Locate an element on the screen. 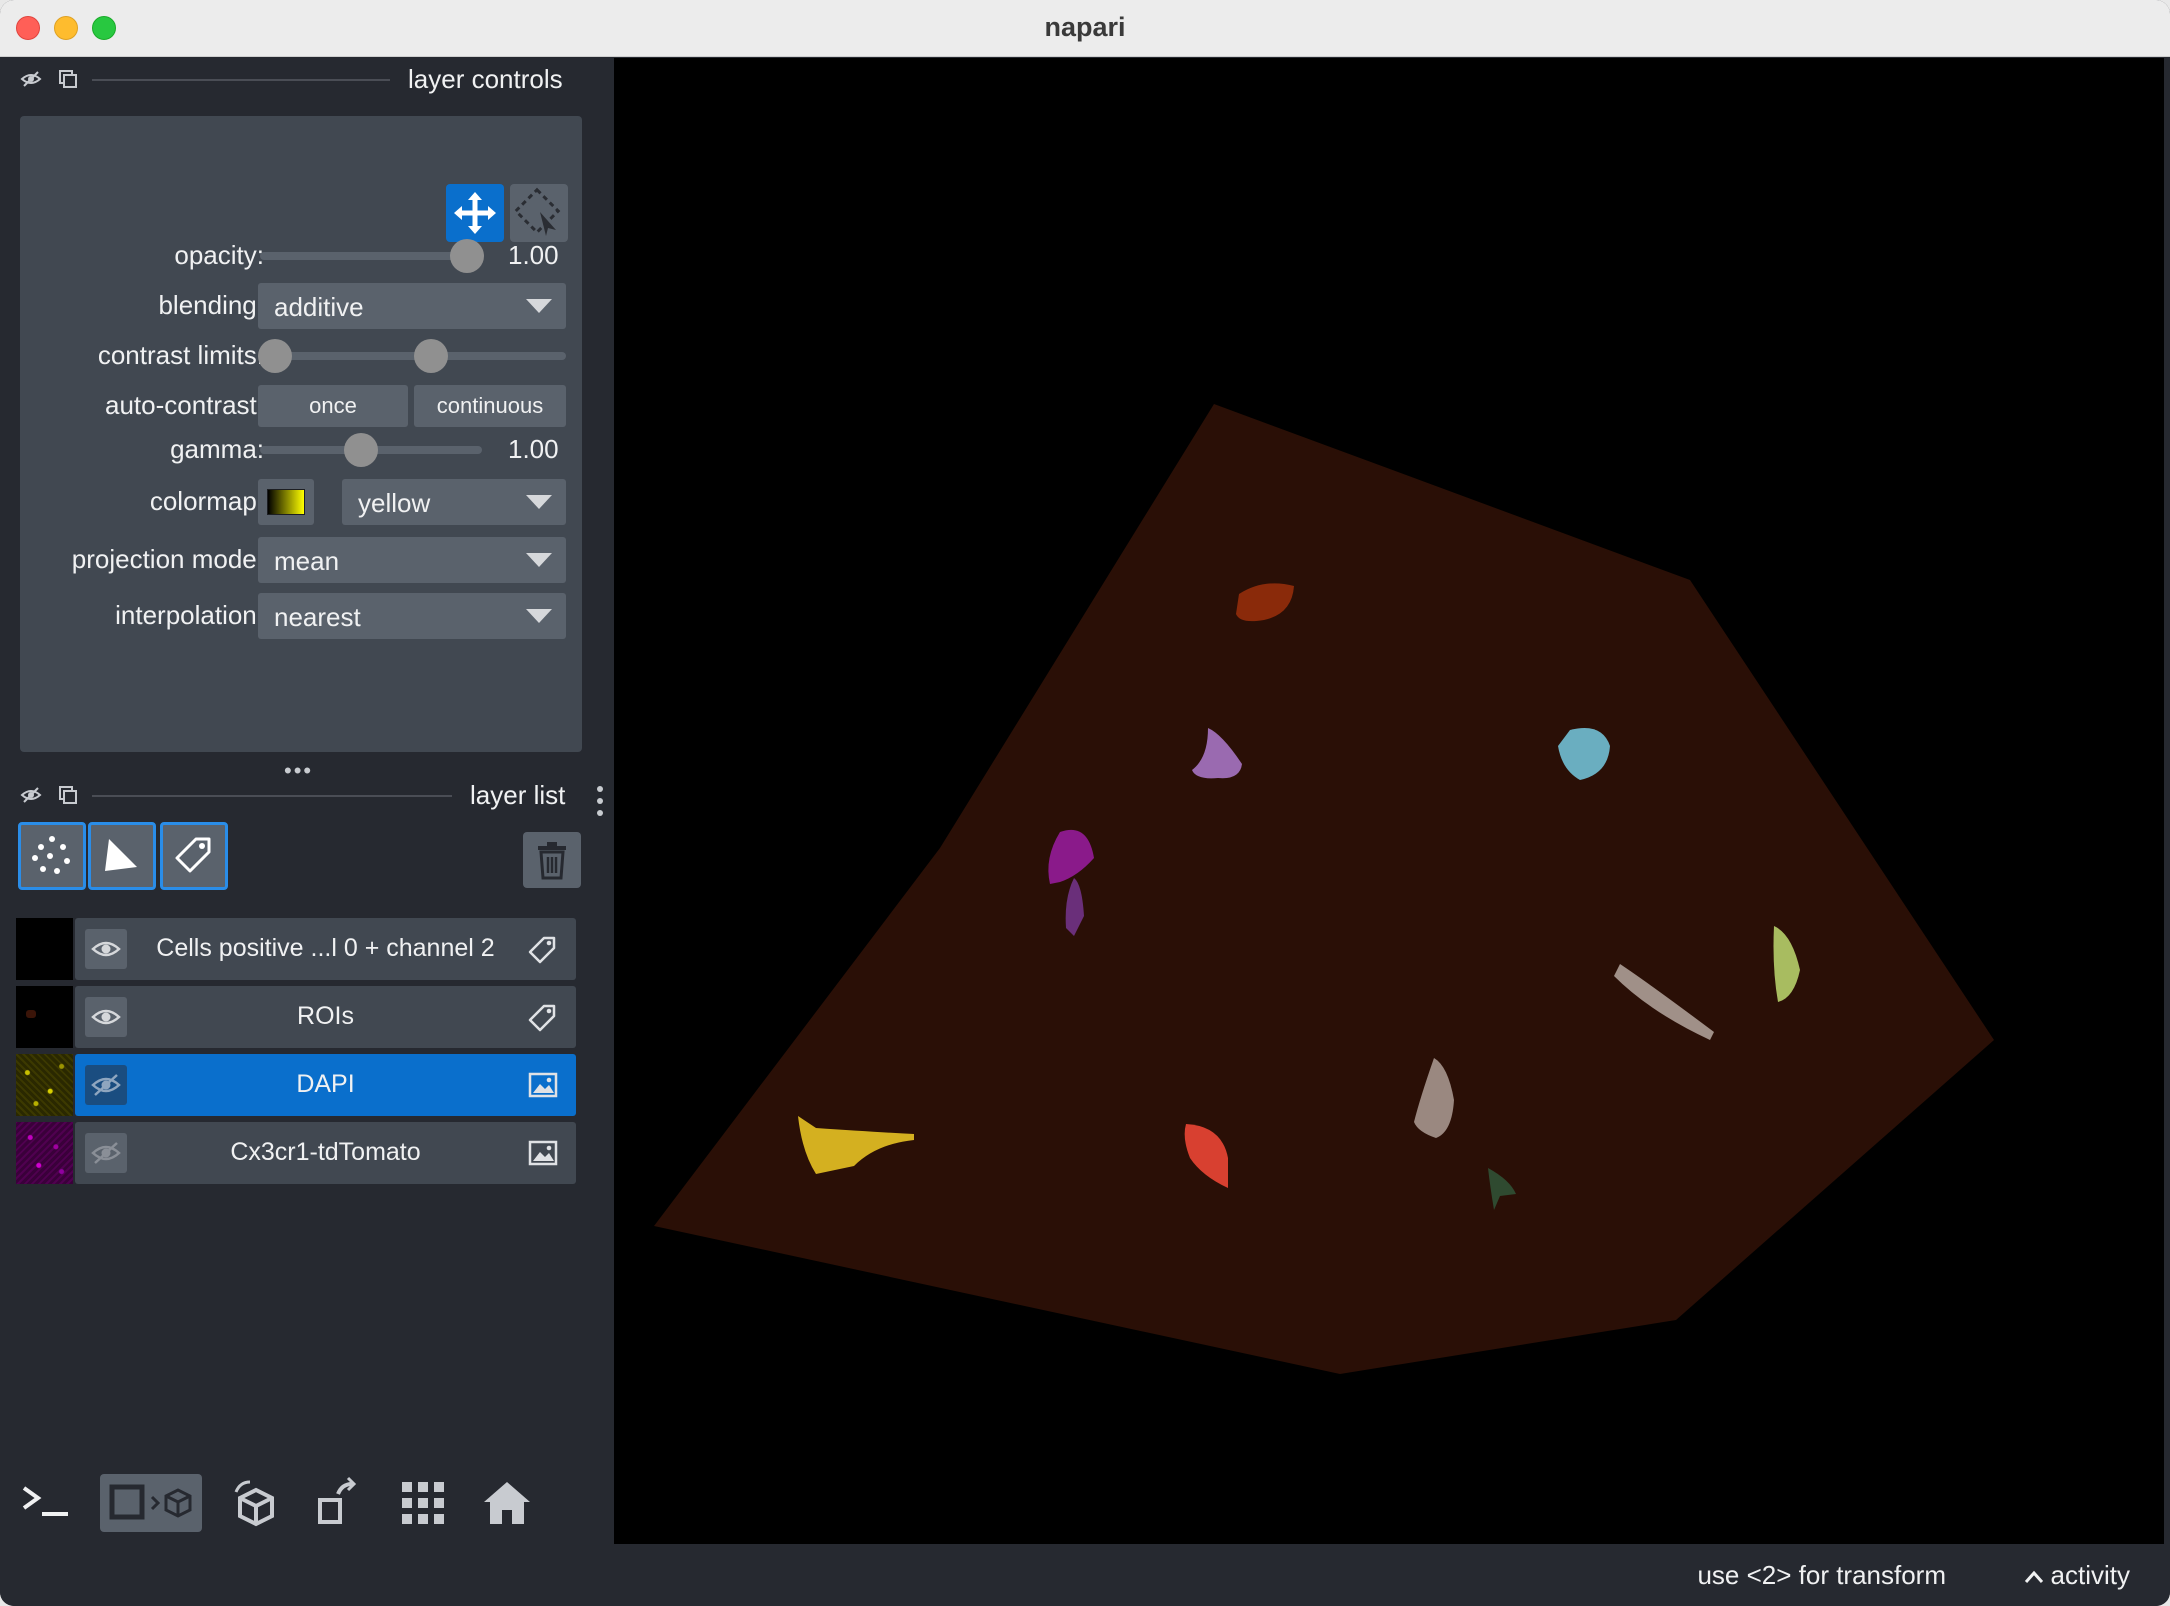  auto-contrast-label: auto-contrast: is located at coordinates (184, 405).